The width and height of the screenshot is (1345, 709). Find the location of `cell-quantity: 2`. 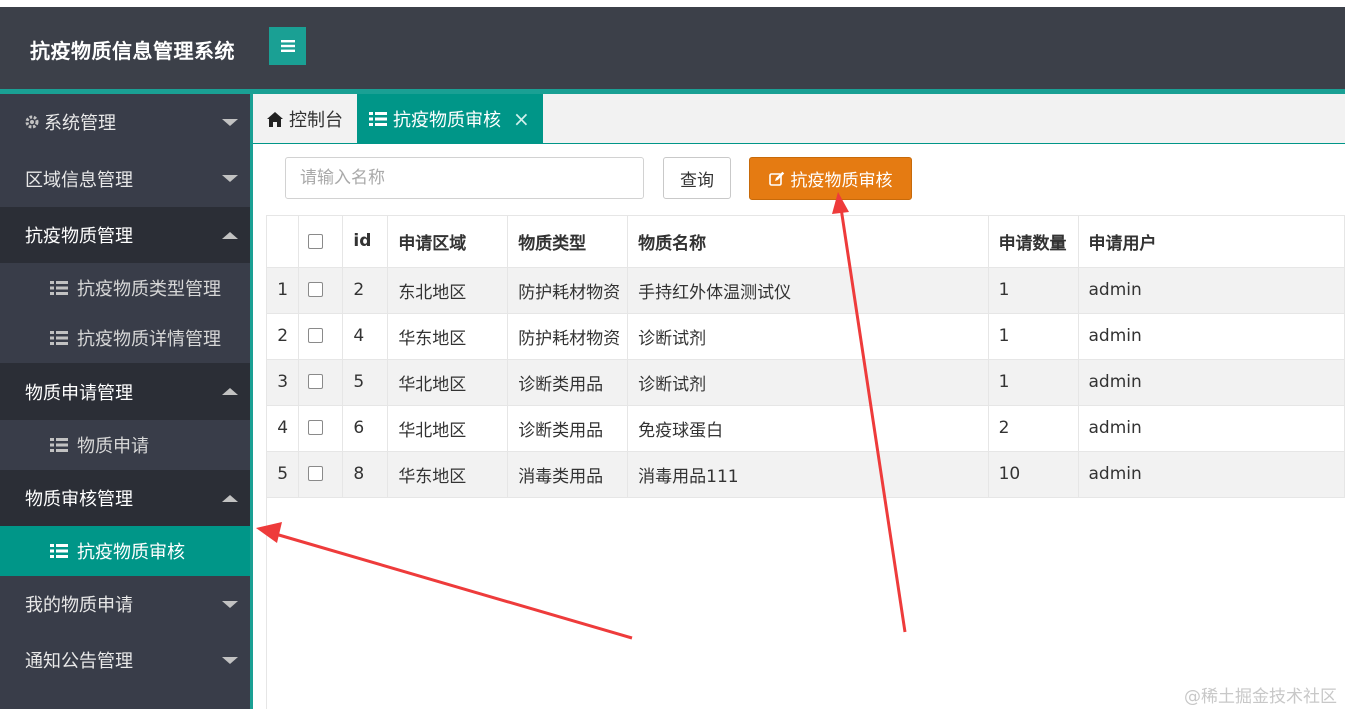

cell-quantity: 2 is located at coordinates (1033, 428).